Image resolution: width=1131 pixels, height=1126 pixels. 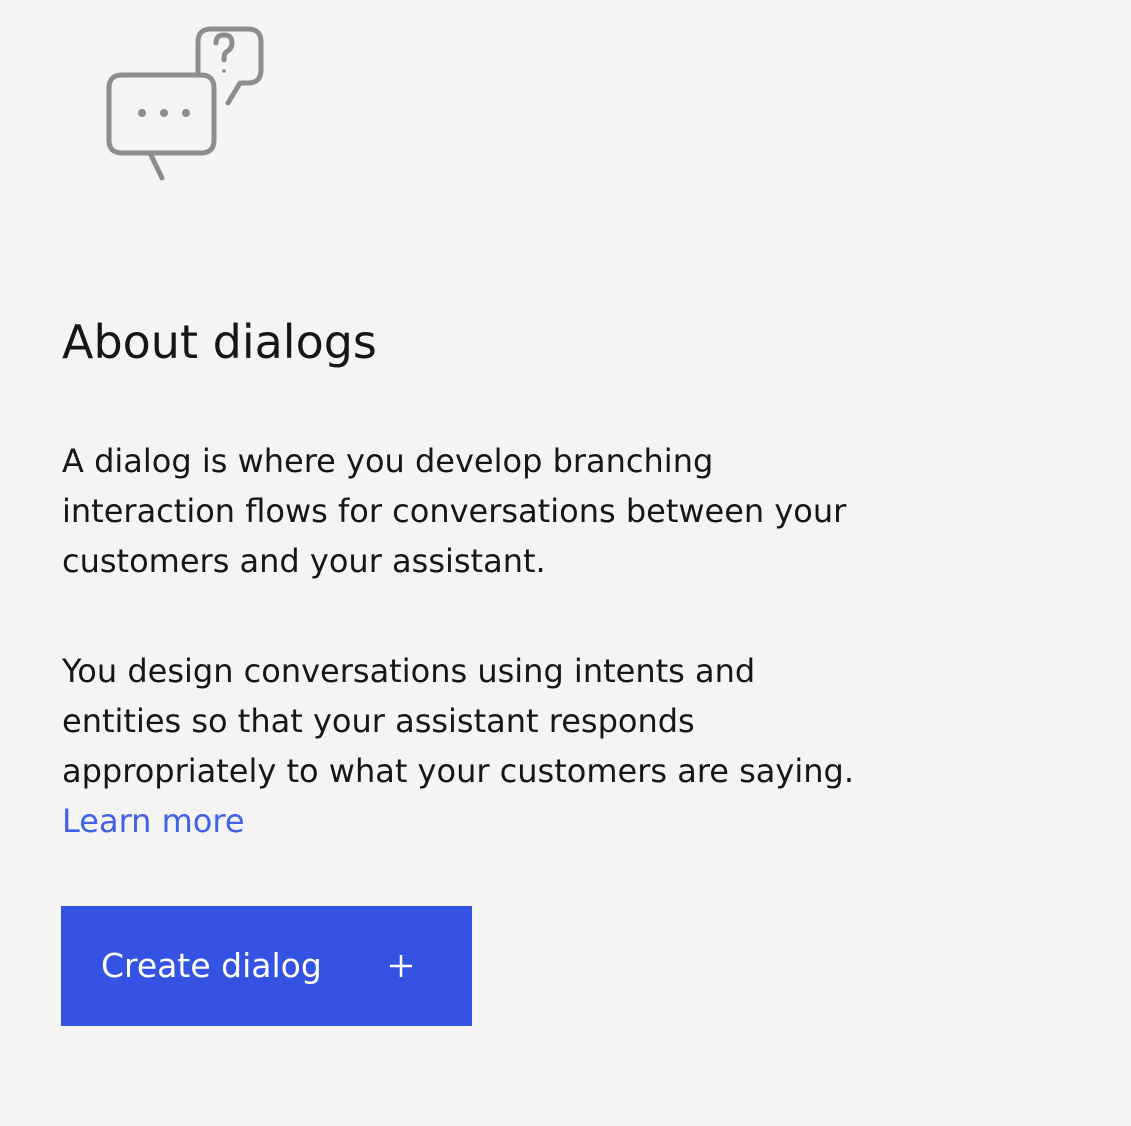 I want to click on page-title: About dialogs, so click(x=219, y=342).